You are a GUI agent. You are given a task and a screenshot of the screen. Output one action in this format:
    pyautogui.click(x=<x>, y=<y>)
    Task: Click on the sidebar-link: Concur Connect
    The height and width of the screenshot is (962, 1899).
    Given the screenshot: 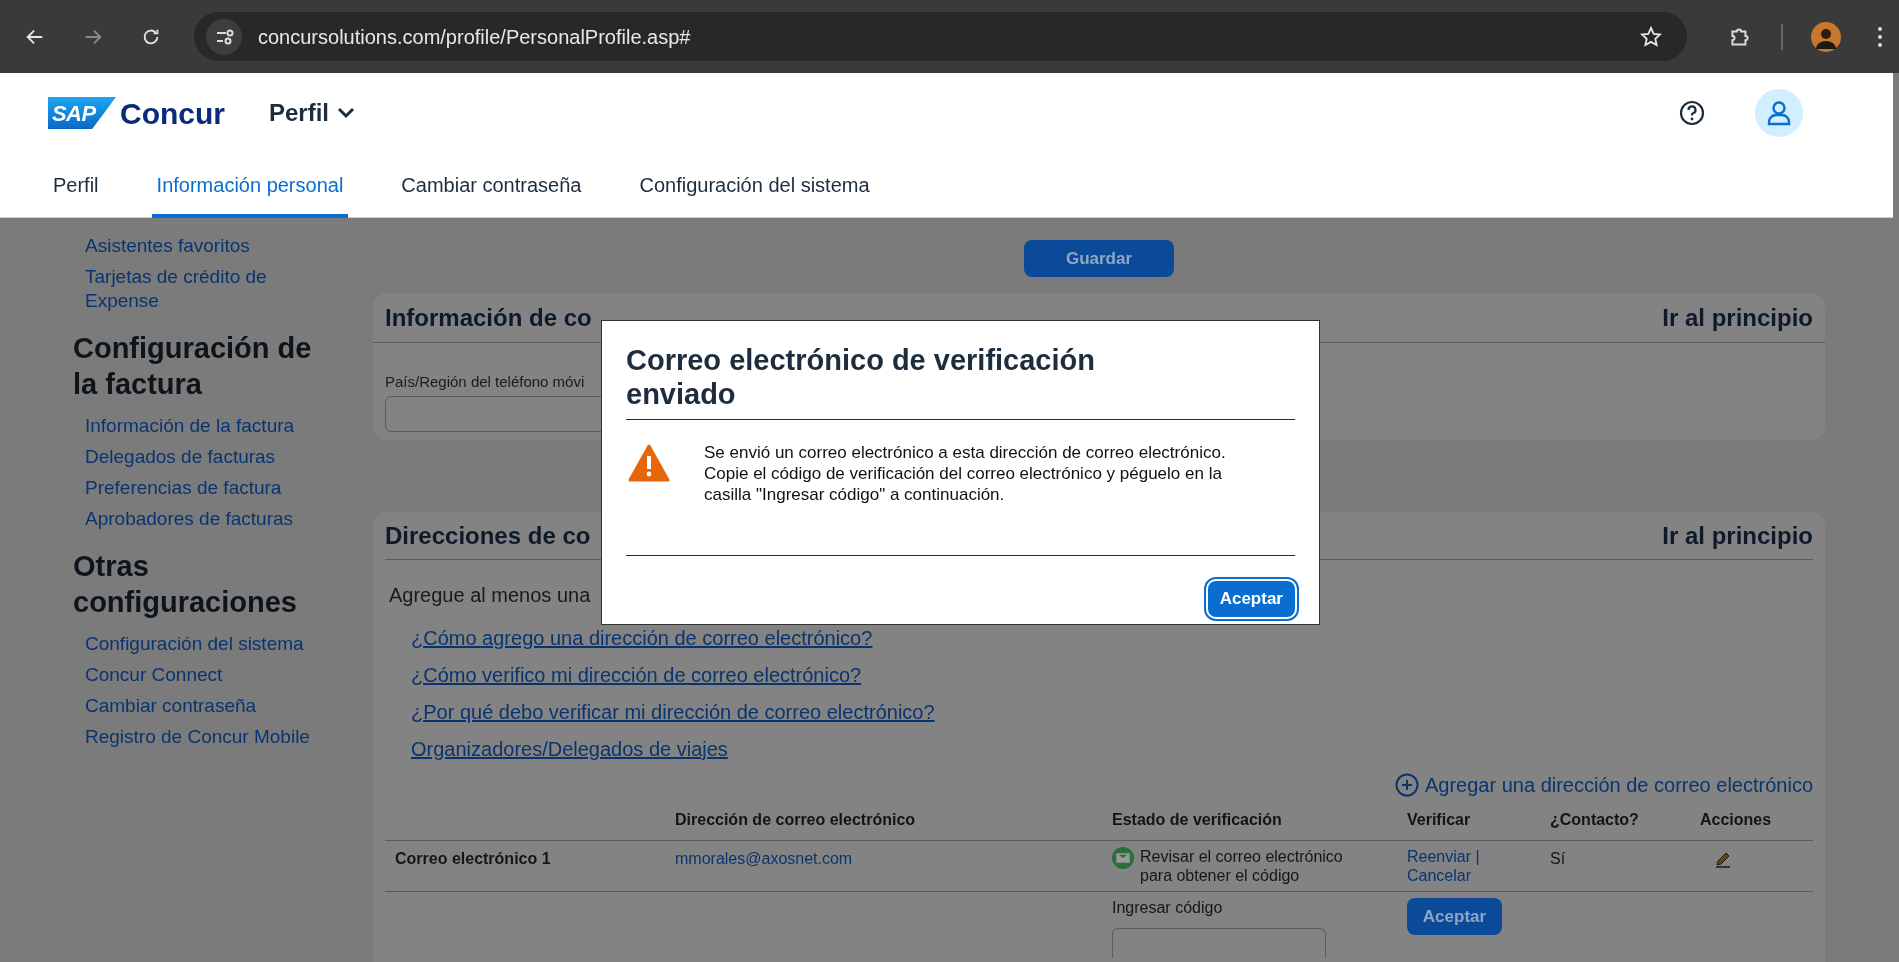 What is the action you would take?
    pyautogui.click(x=203, y=674)
    